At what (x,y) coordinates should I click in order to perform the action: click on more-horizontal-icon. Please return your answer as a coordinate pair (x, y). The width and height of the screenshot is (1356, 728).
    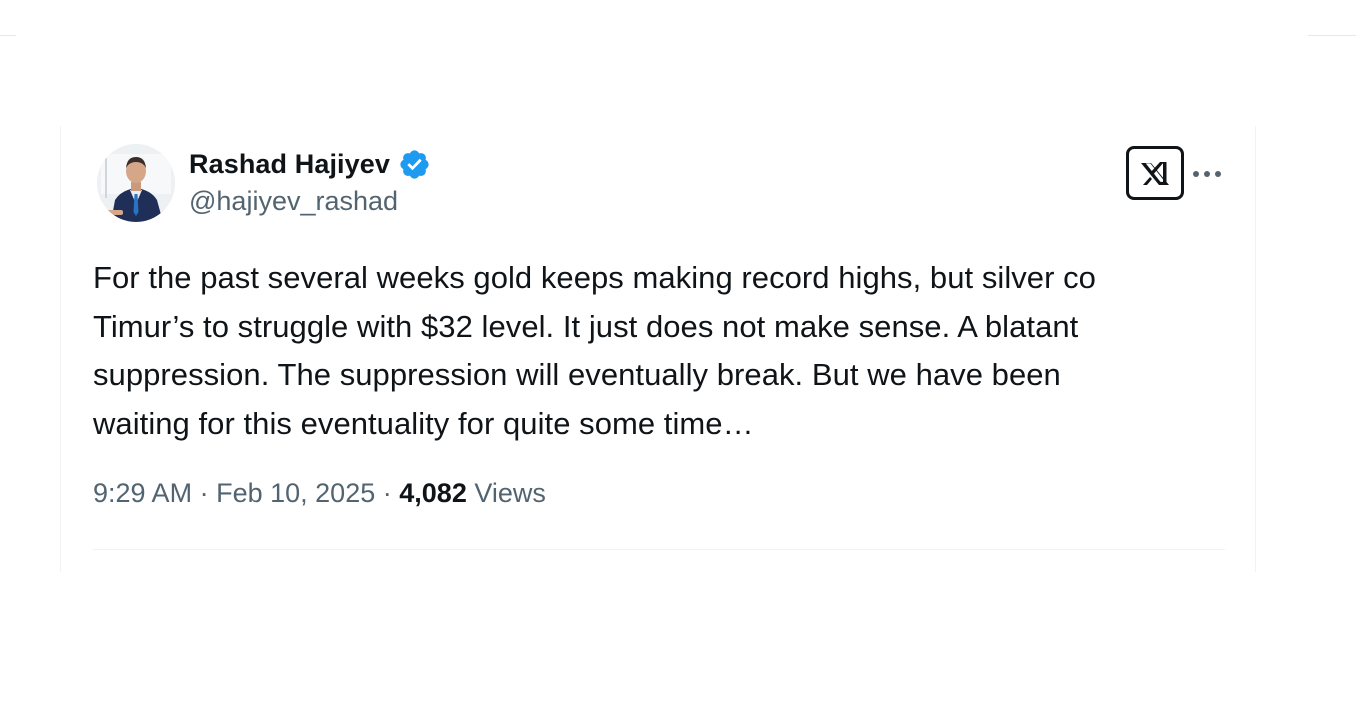
    Looking at the image, I should click on (1207, 174).